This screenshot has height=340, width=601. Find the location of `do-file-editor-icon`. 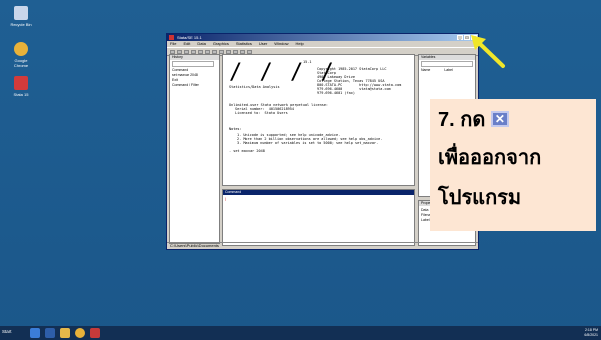

do-file-editor-icon is located at coordinates (214, 51).